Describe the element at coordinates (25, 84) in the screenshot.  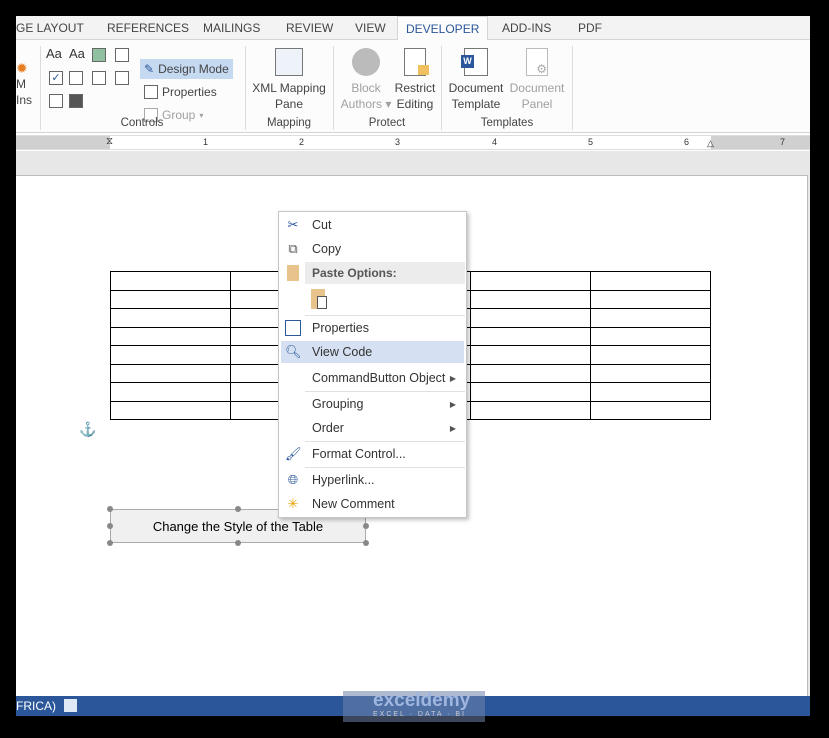
I see `com-addins-button: ✹ M Ins` at that location.